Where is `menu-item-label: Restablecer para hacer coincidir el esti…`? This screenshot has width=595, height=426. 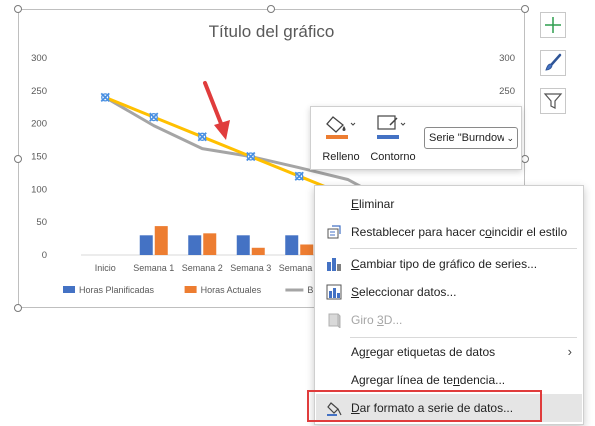 menu-item-label: Restablecer para hacer coincidir el esti… is located at coordinates (459, 232).